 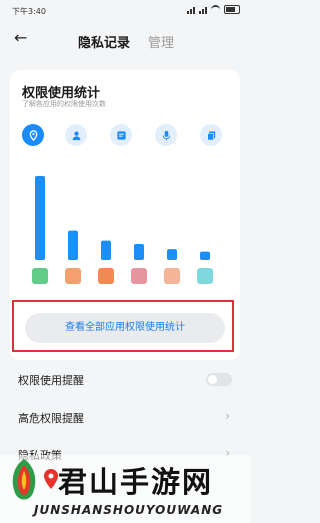 What do you see at coordinates (129, 510) in the screenshot?
I see `watermark-subtitle: JUNSHANSHOUYOUWANG` at bounding box center [129, 510].